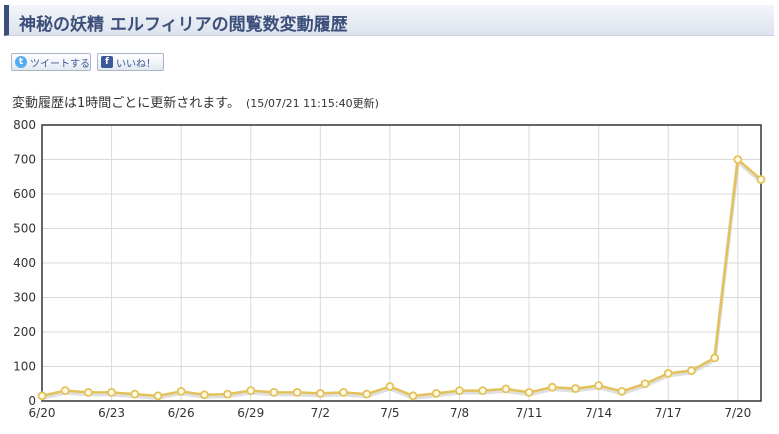  What do you see at coordinates (181, 413) in the screenshot?
I see `x-tick-label: 6/26` at bounding box center [181, 413].